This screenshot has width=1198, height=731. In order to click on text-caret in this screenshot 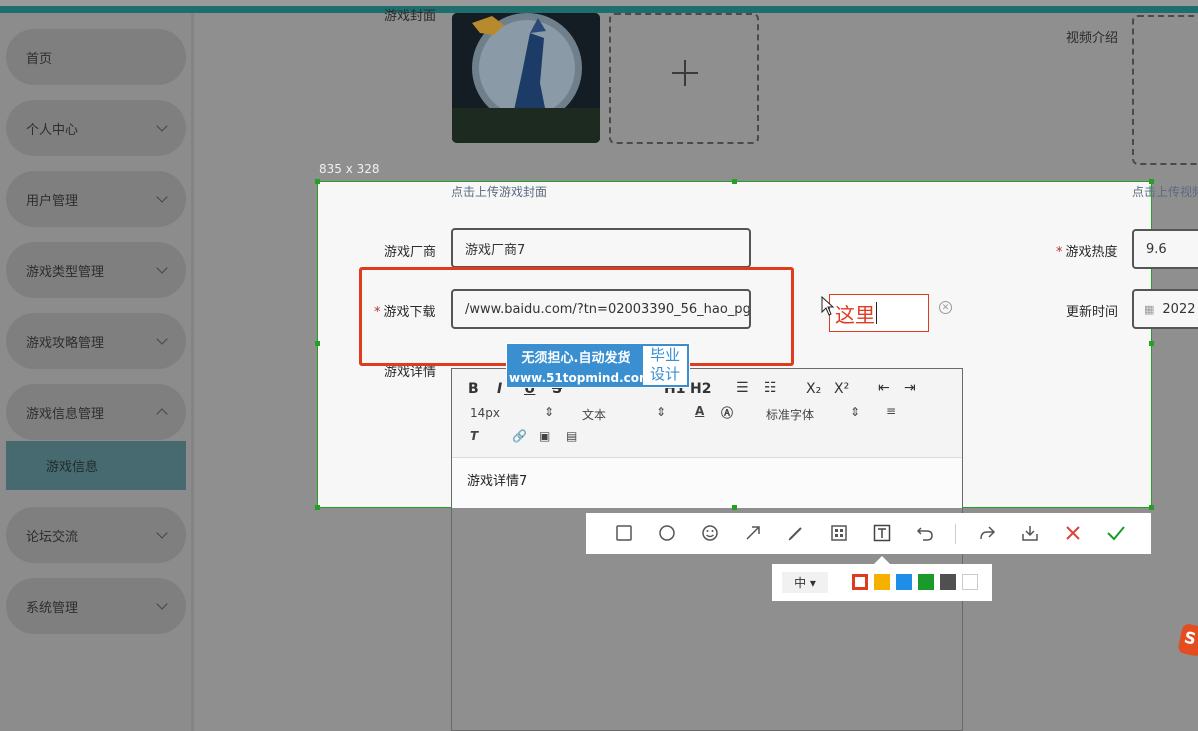, I will do `click(876, 313)`.